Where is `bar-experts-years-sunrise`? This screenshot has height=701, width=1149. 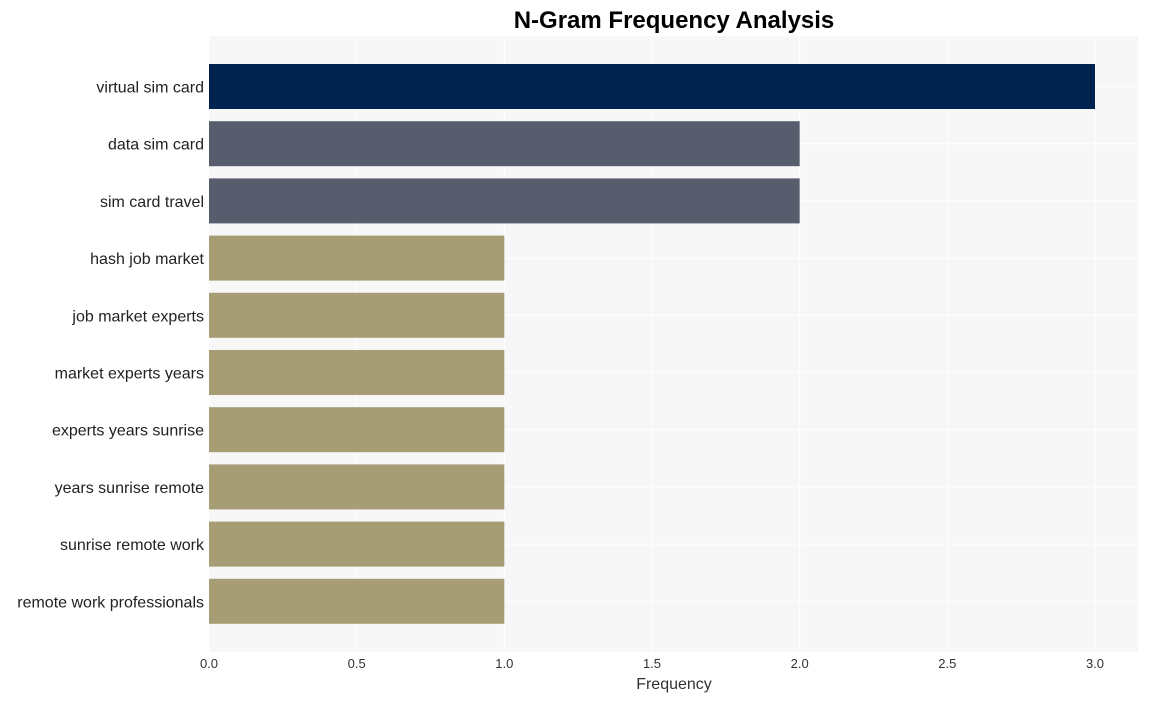
bar-experts-years-sunrise is located at coordinates (357, 430).